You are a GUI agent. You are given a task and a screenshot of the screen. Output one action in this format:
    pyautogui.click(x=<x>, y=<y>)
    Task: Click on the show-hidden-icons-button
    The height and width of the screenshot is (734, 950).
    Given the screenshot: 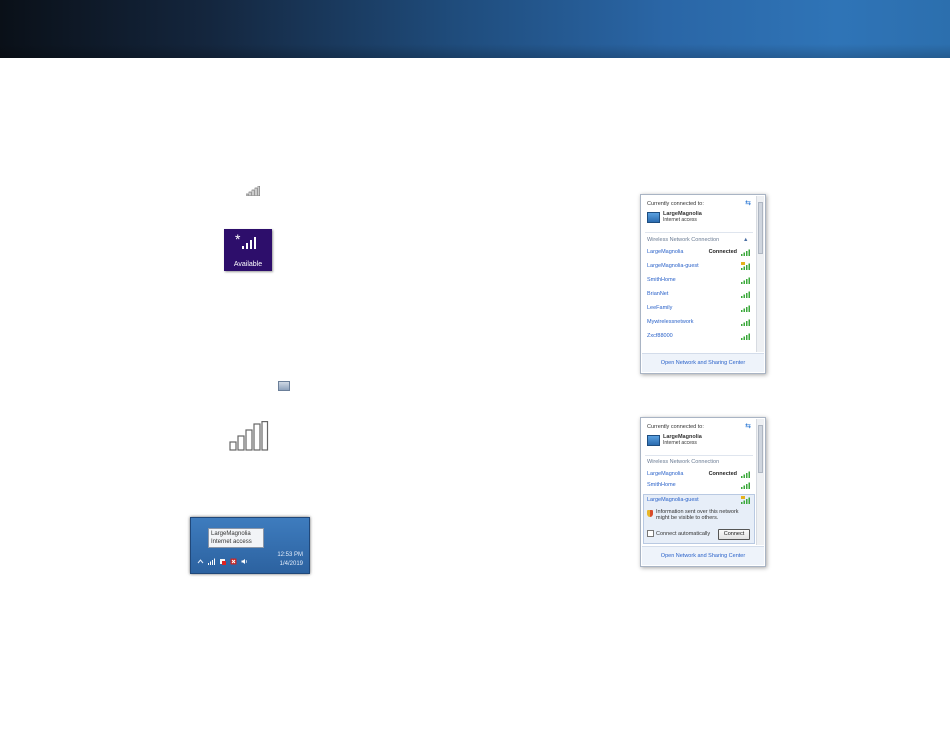 What is the action you would take?
    pyautogui.click(x=284, y=386)
    